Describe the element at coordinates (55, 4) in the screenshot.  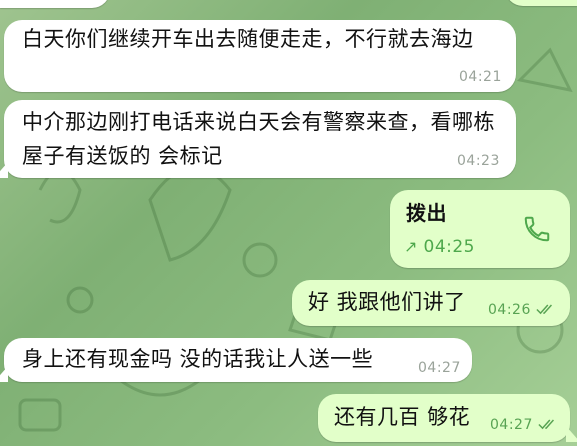
I see `message-bubble-partial` at that location.